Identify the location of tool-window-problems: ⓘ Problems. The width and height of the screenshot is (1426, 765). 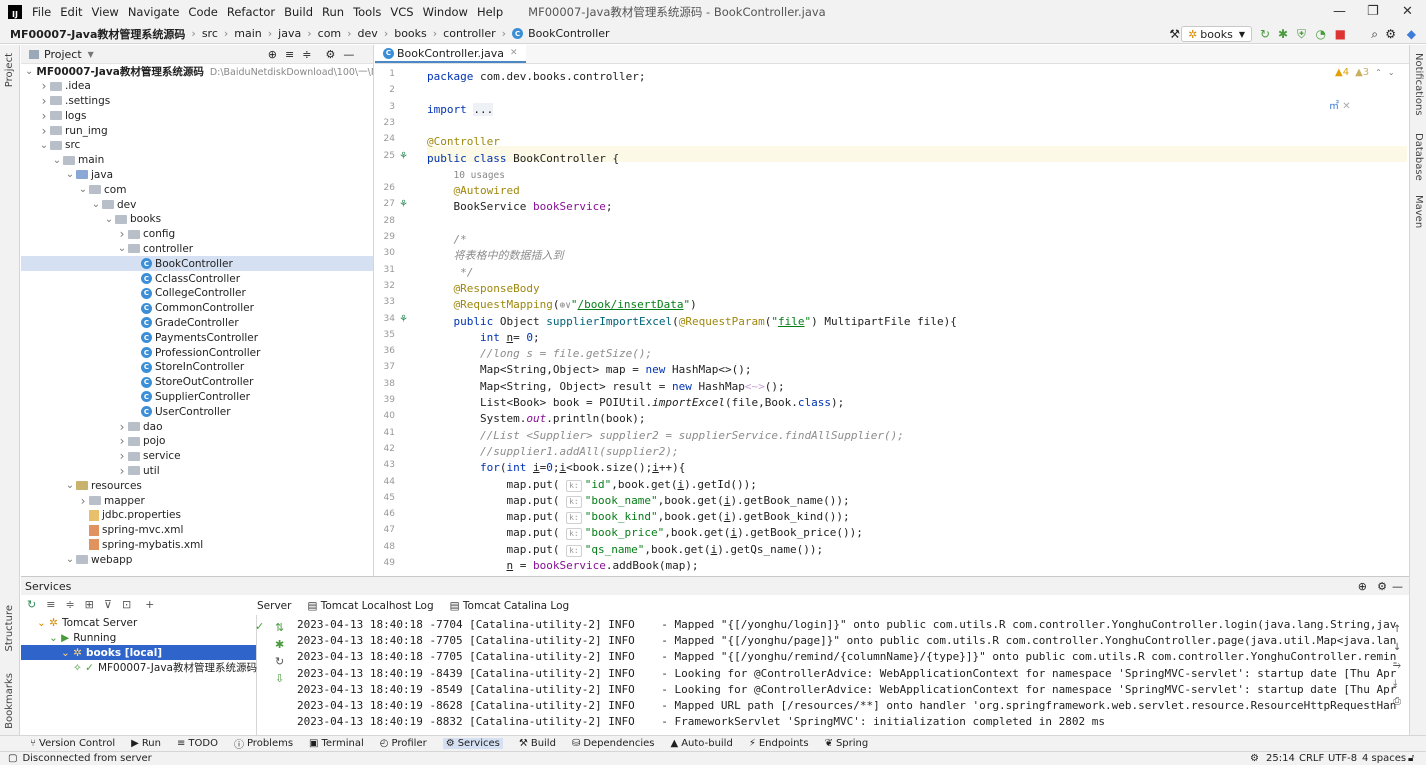
(263, 743).